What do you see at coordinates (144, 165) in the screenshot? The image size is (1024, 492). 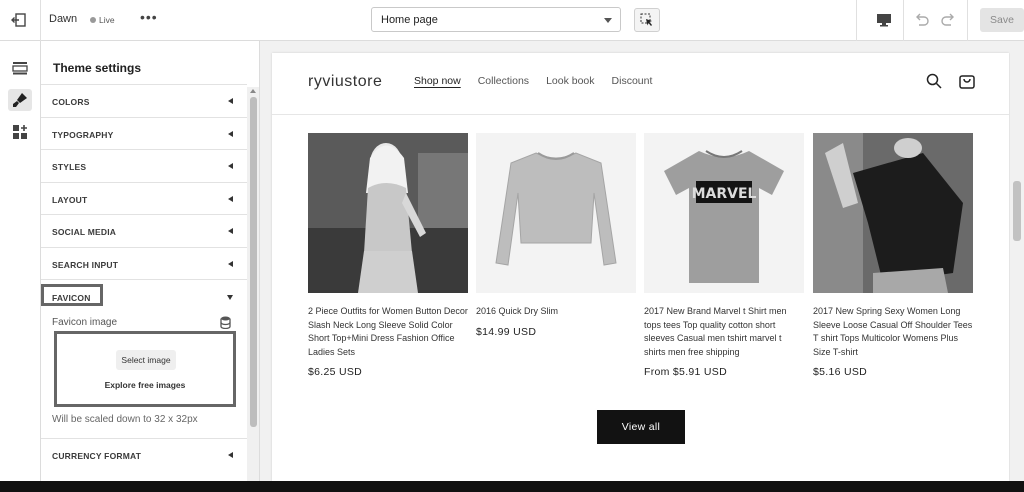 I see `section-styles: STYLES` at bounding box center [144, 165].